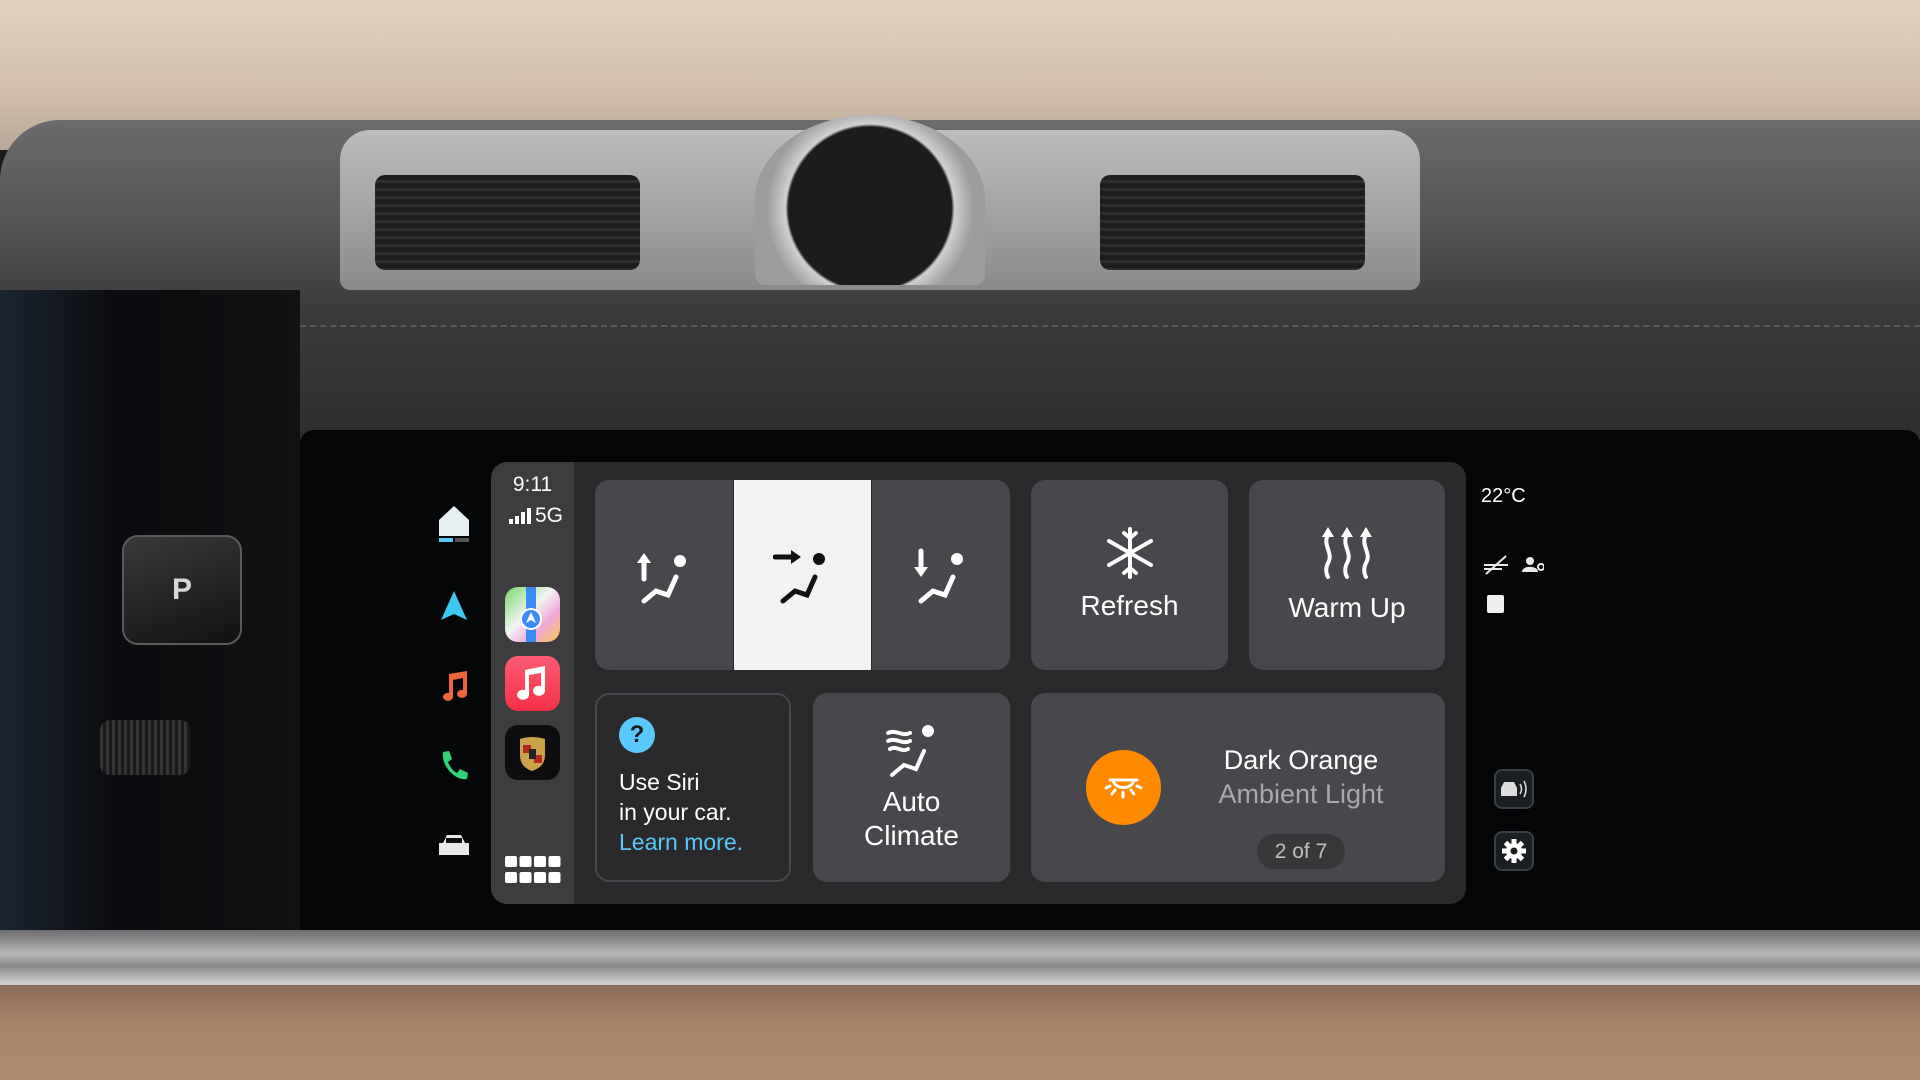 The width and height of the screenshot is (1920, 1080). Describe the element at coordinates (1232, 222) in the screenshot. I see `air-vent-right` at that location.